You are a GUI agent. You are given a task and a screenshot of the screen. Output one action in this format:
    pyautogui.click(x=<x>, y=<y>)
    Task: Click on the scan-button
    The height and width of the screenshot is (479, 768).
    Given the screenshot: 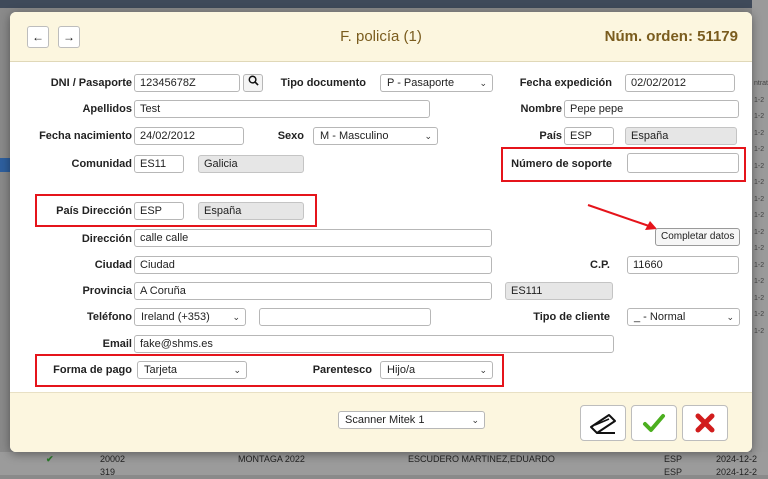 What is the action you would take?
    pyautogui.click(x=603, y=423)
    